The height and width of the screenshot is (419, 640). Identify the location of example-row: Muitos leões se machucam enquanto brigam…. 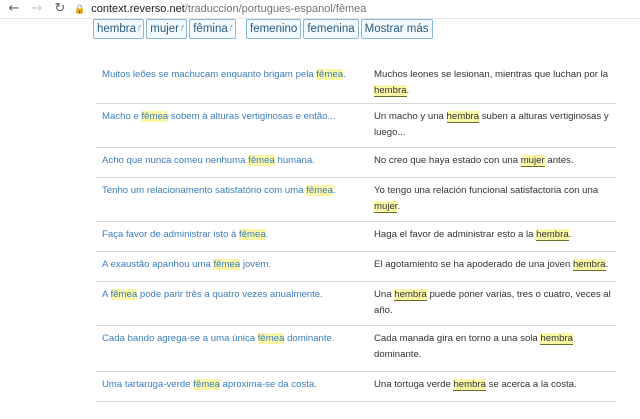
(356, 83).